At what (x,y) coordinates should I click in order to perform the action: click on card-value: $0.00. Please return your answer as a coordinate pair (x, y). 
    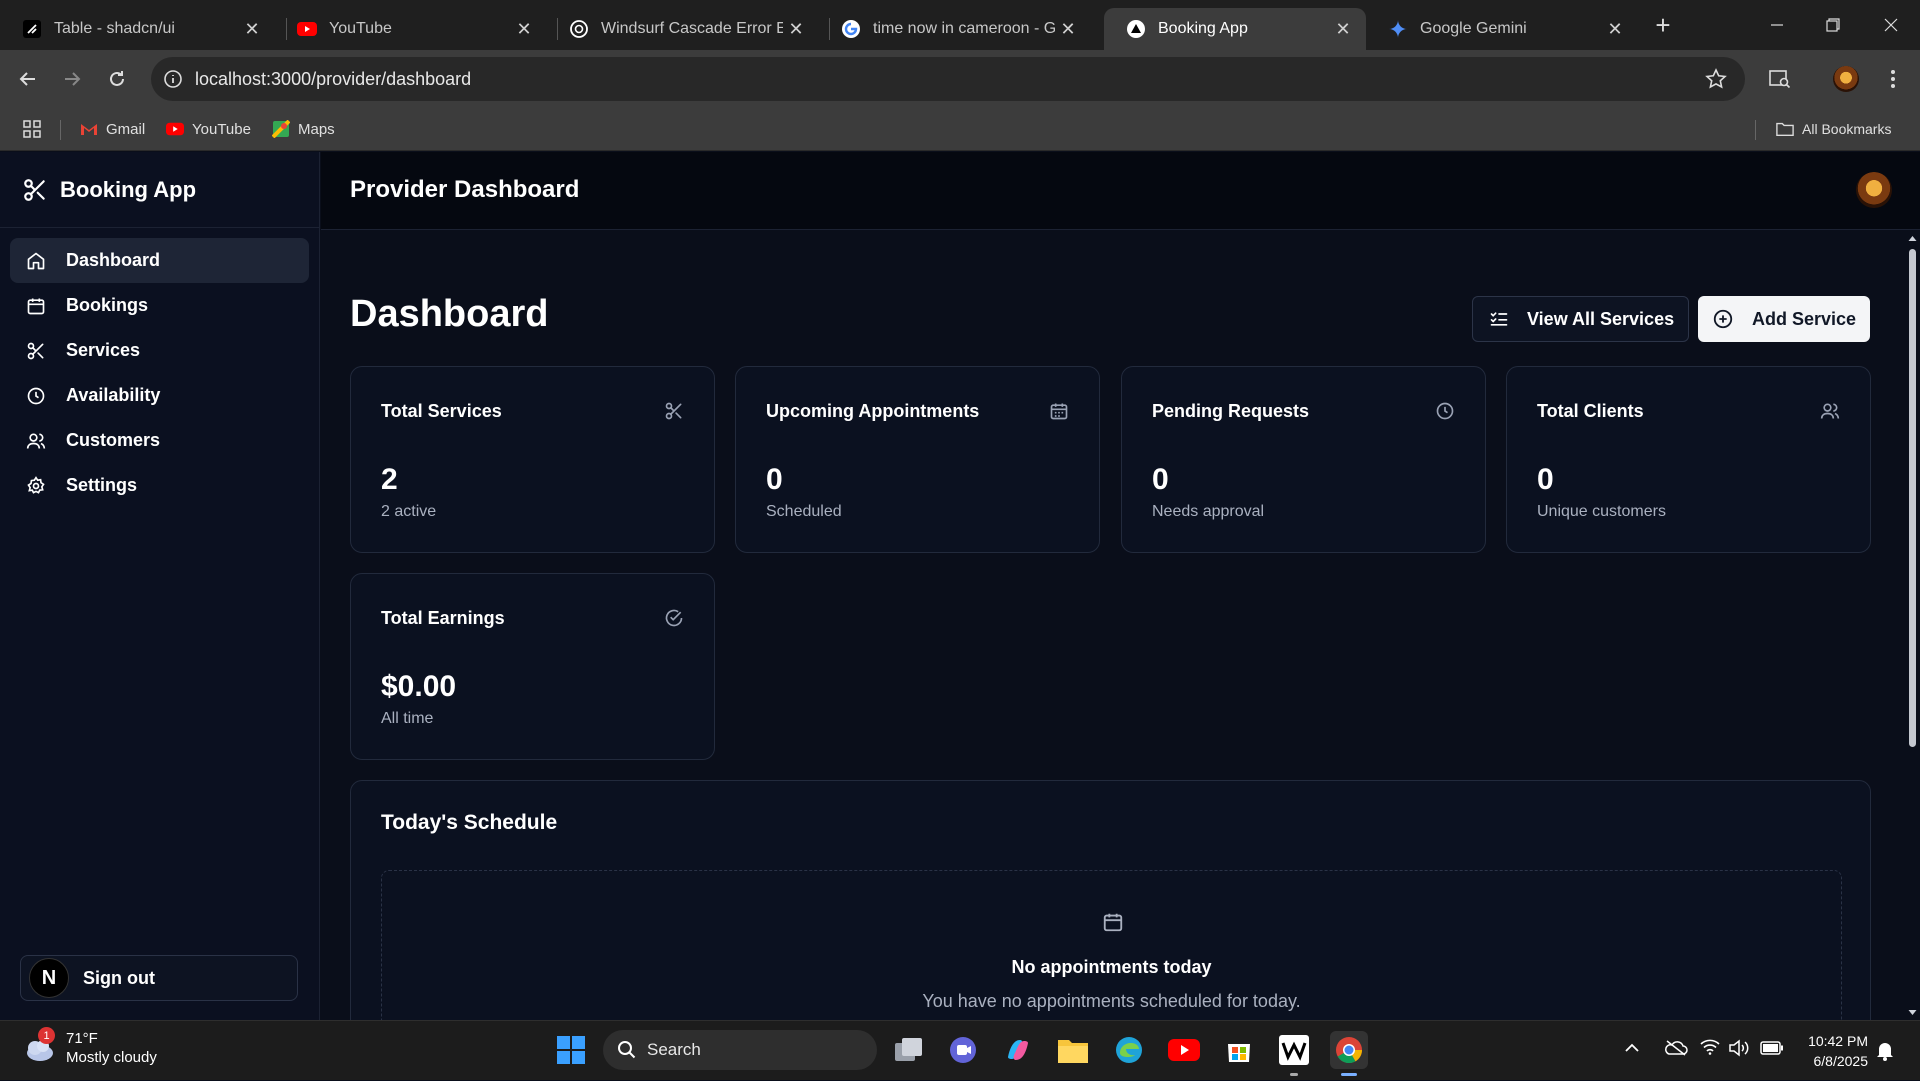
    Looking at the image, I should click on (419, 686).